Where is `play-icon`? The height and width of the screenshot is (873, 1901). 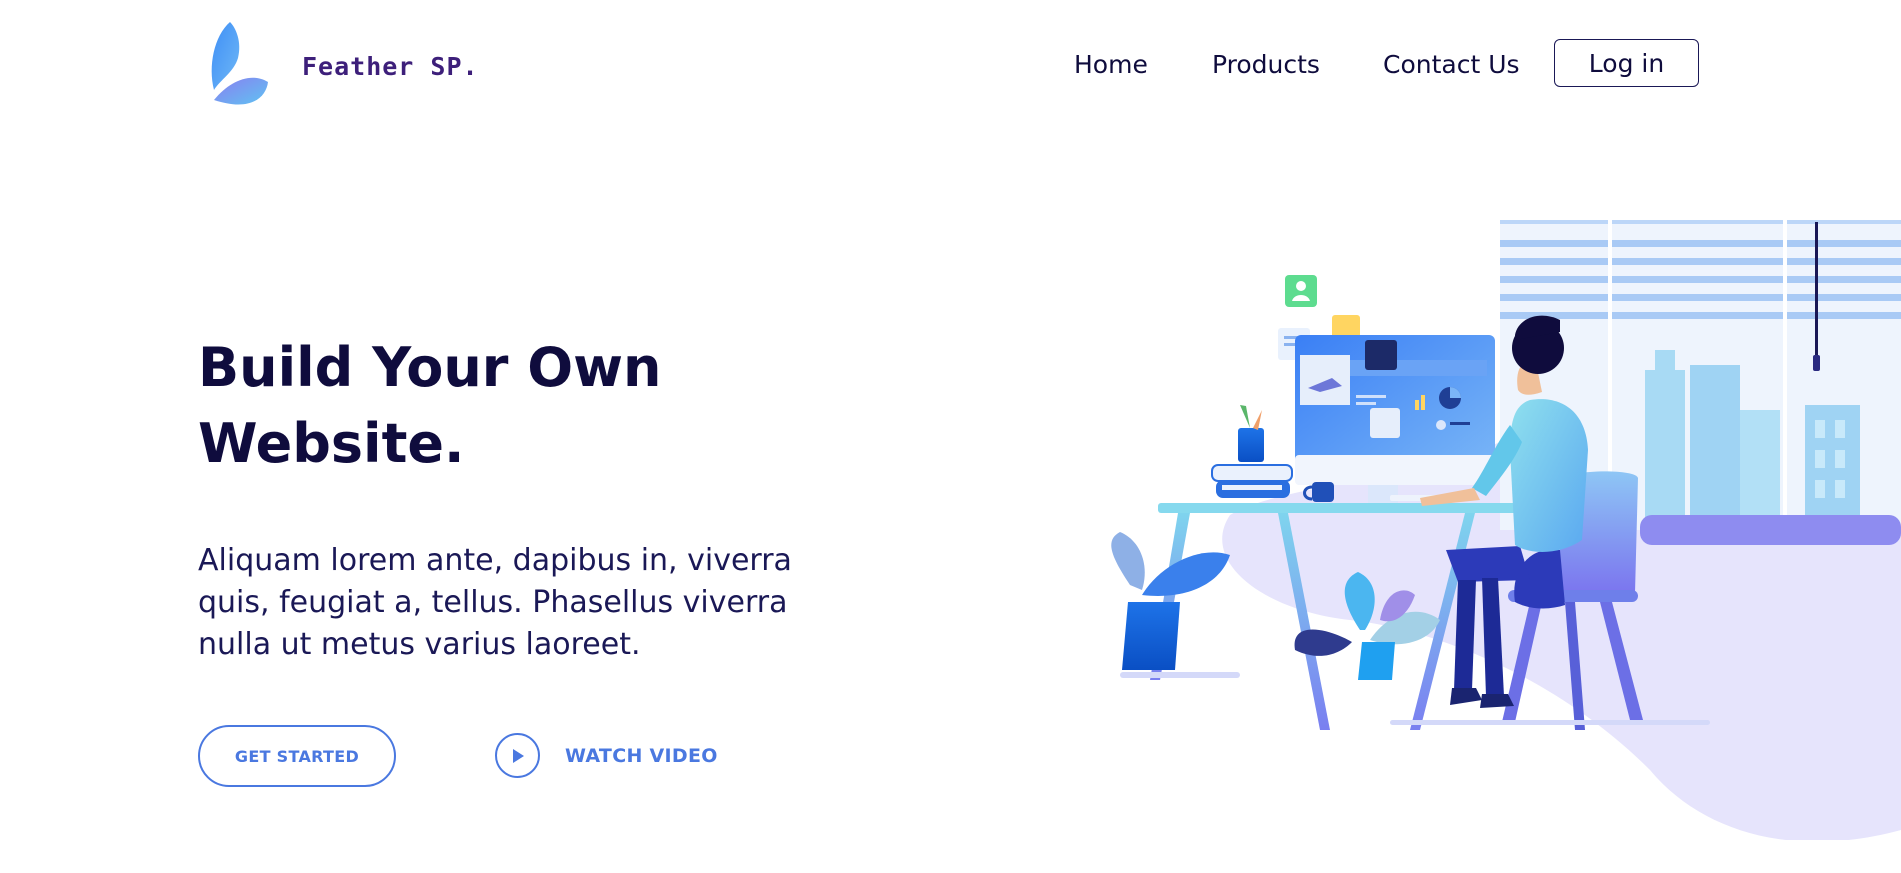 play-icon is located at coordinates (518, 755).